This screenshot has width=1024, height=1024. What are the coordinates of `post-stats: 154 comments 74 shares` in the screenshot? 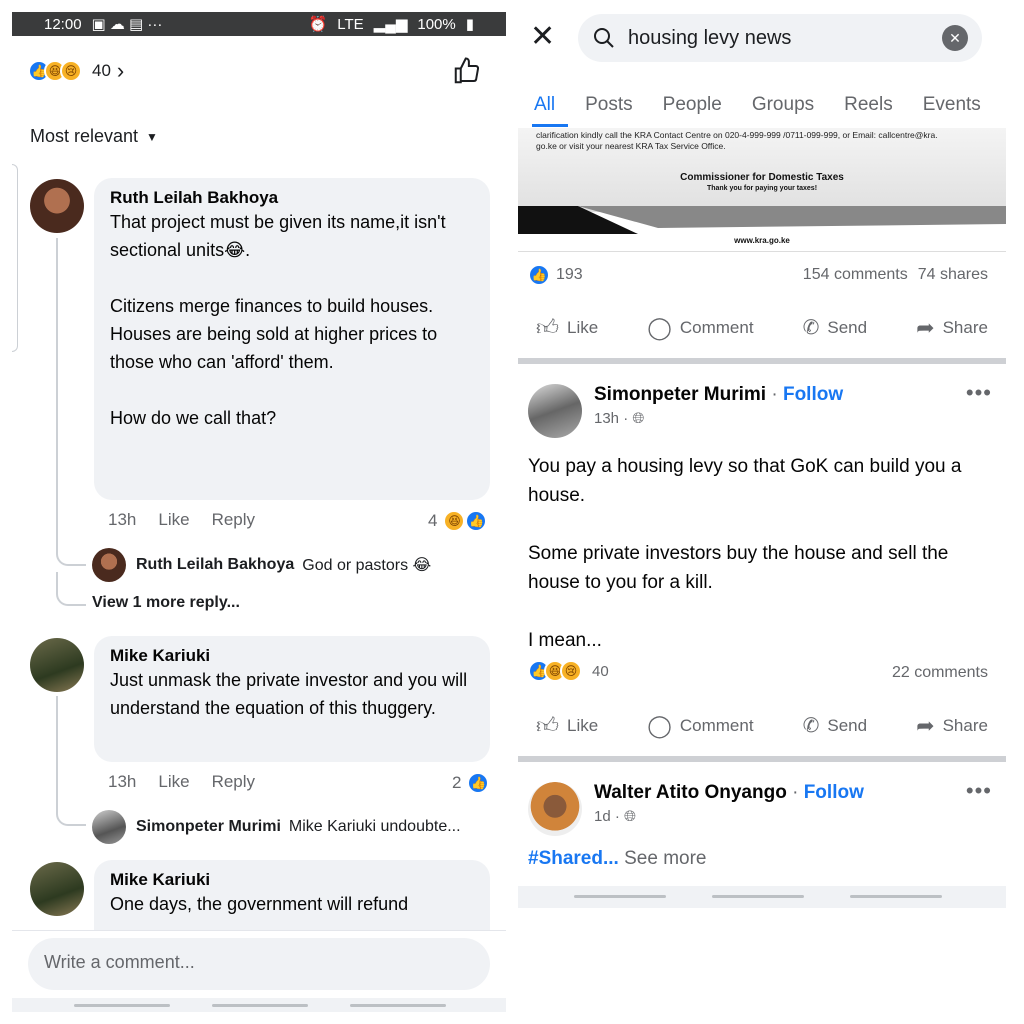 It's located at (895, 275).